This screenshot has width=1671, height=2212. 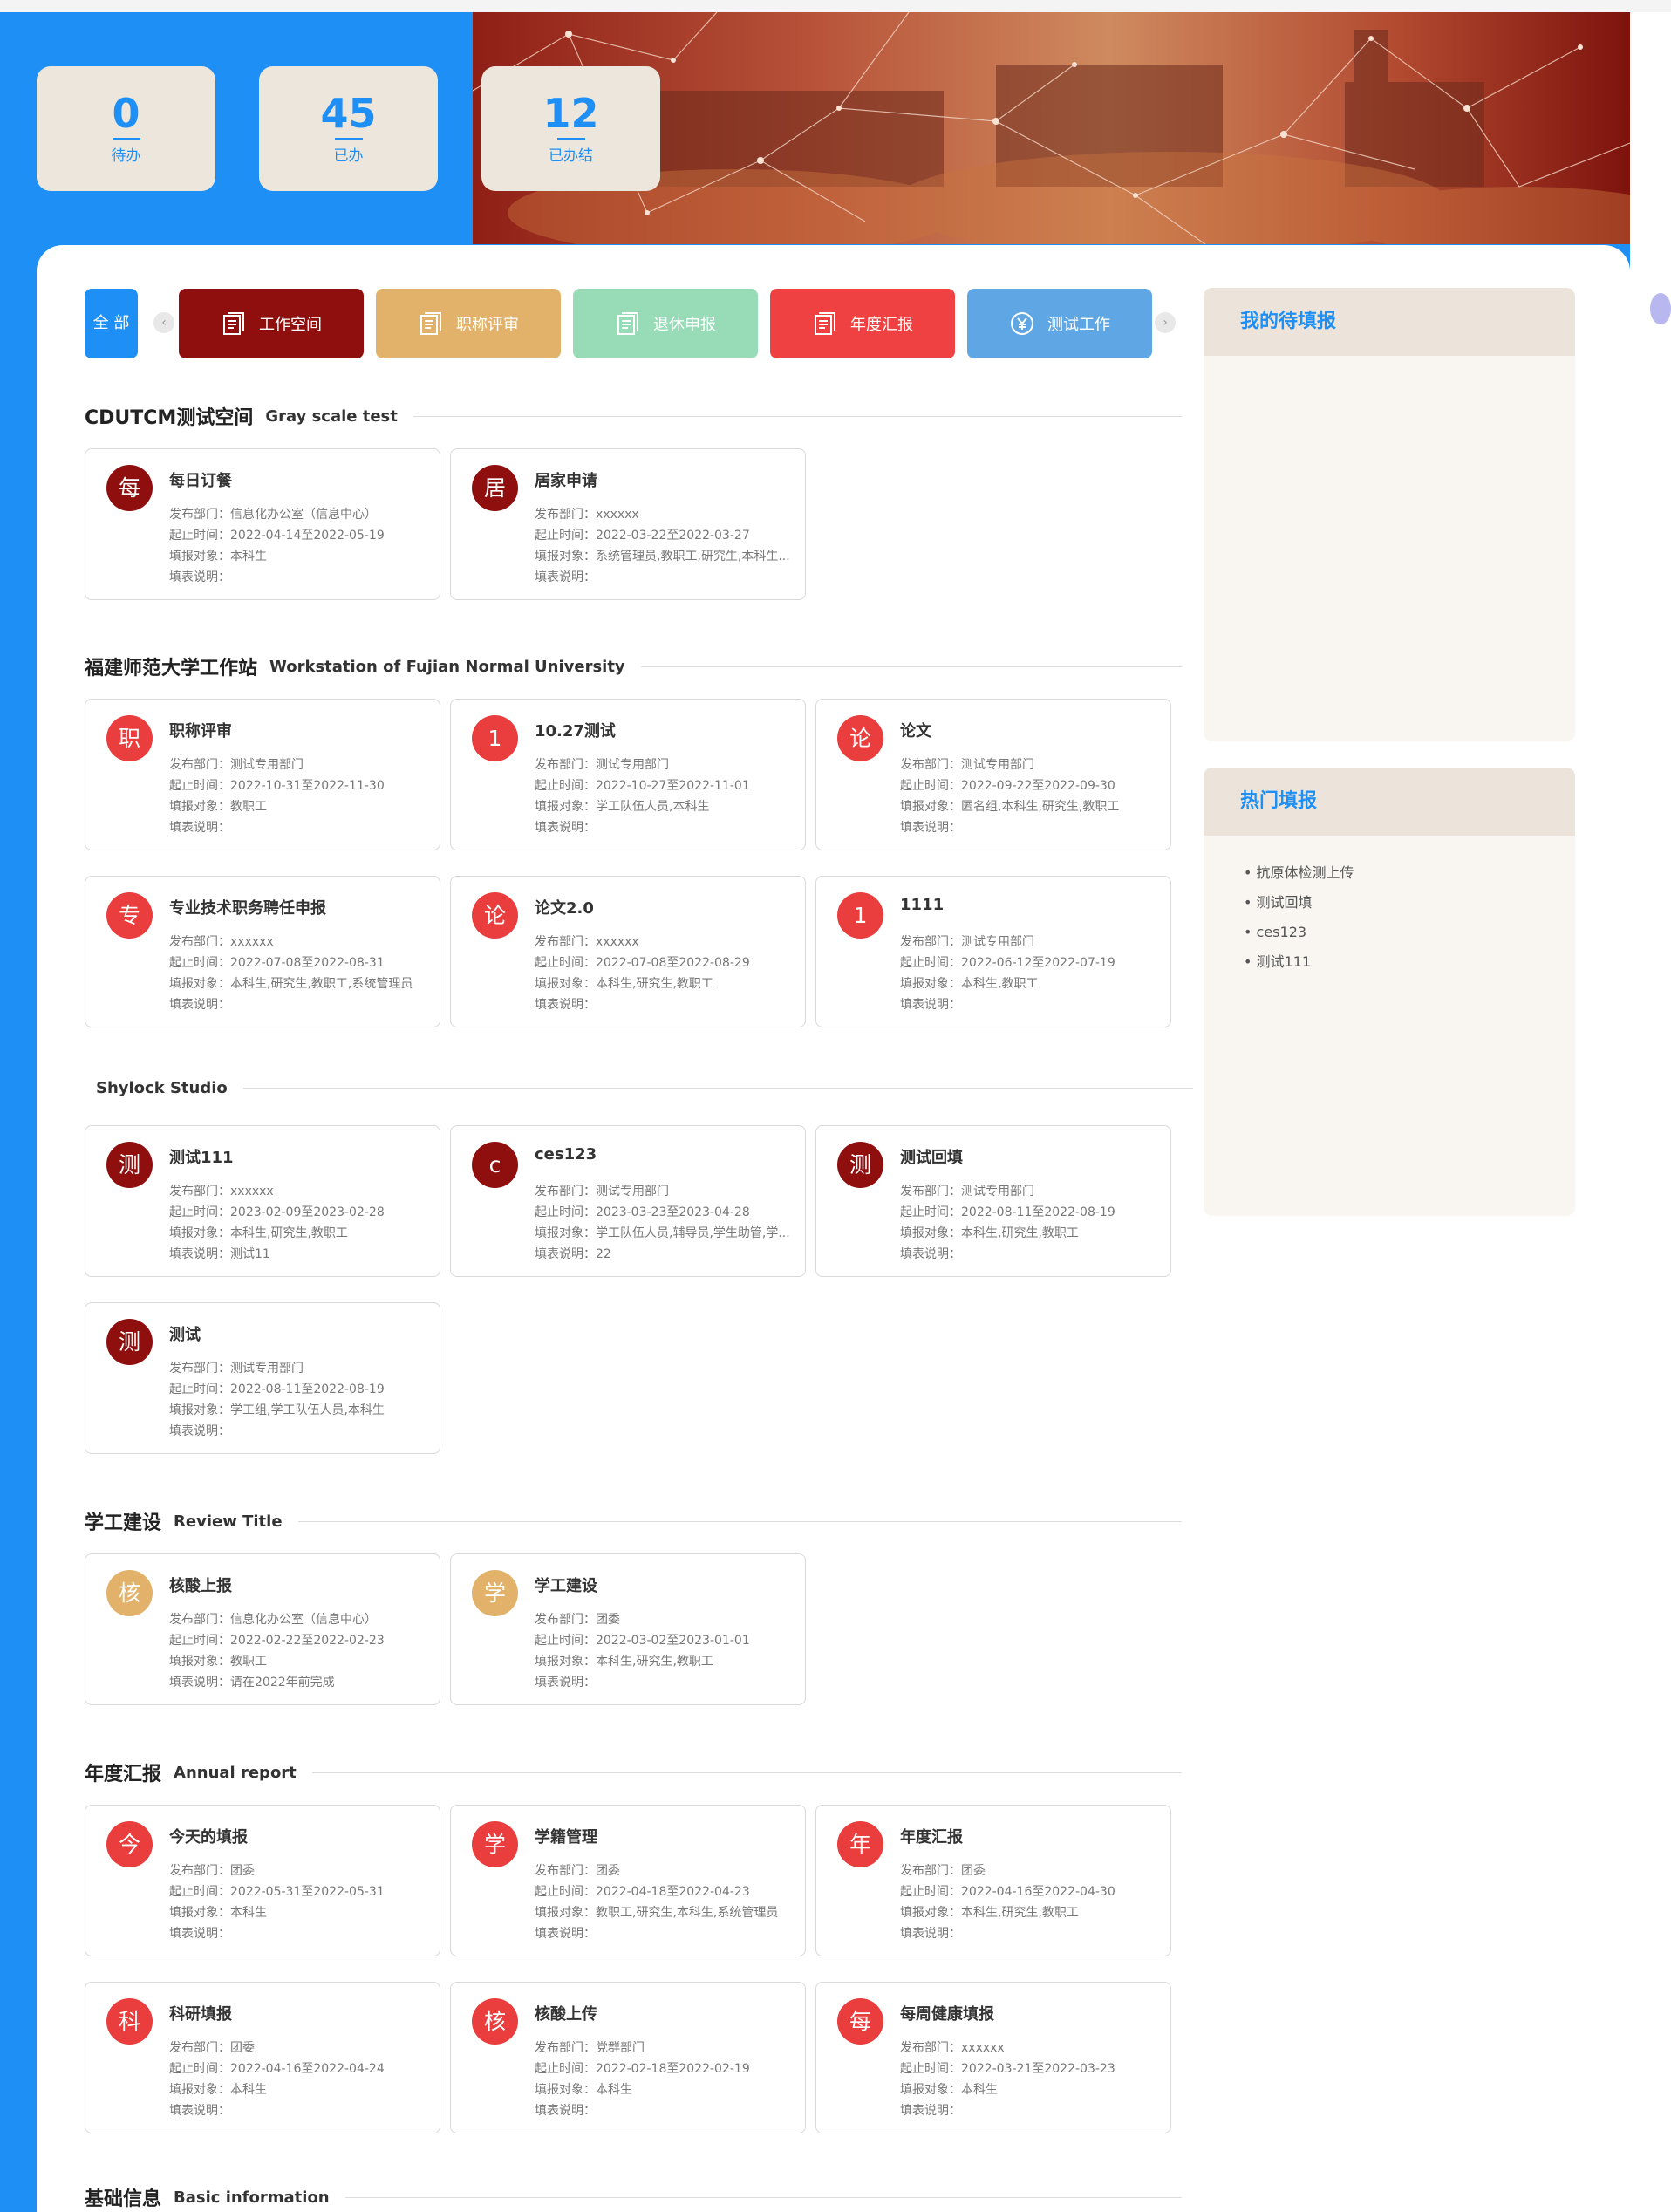 What do you see at coordinates (299, 1660) in the screenshot?
I see `form-target: 填报对象：教职工` at bounding box center [299, 1660].